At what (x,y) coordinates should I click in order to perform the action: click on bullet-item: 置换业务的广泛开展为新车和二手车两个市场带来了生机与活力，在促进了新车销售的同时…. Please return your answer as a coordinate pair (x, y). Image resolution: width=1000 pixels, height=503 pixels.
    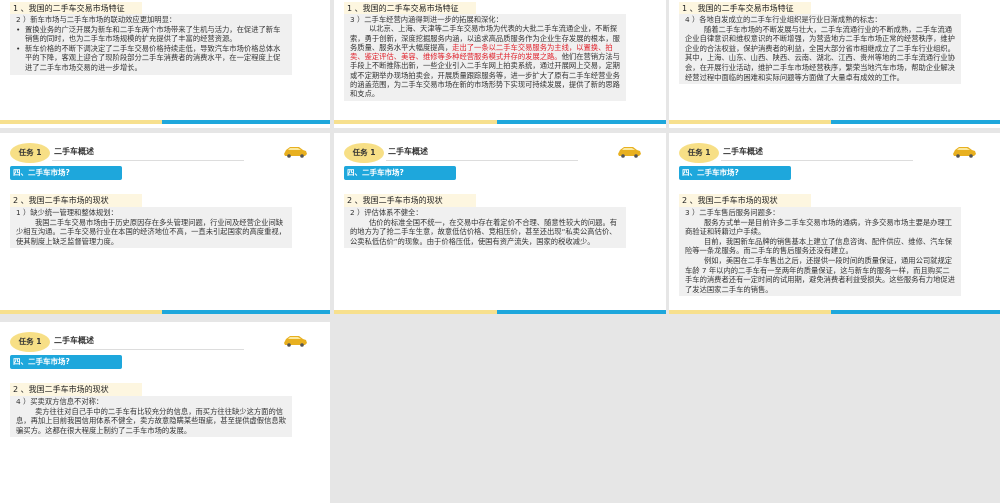
    Looking at the image, I should click on (151, 34).